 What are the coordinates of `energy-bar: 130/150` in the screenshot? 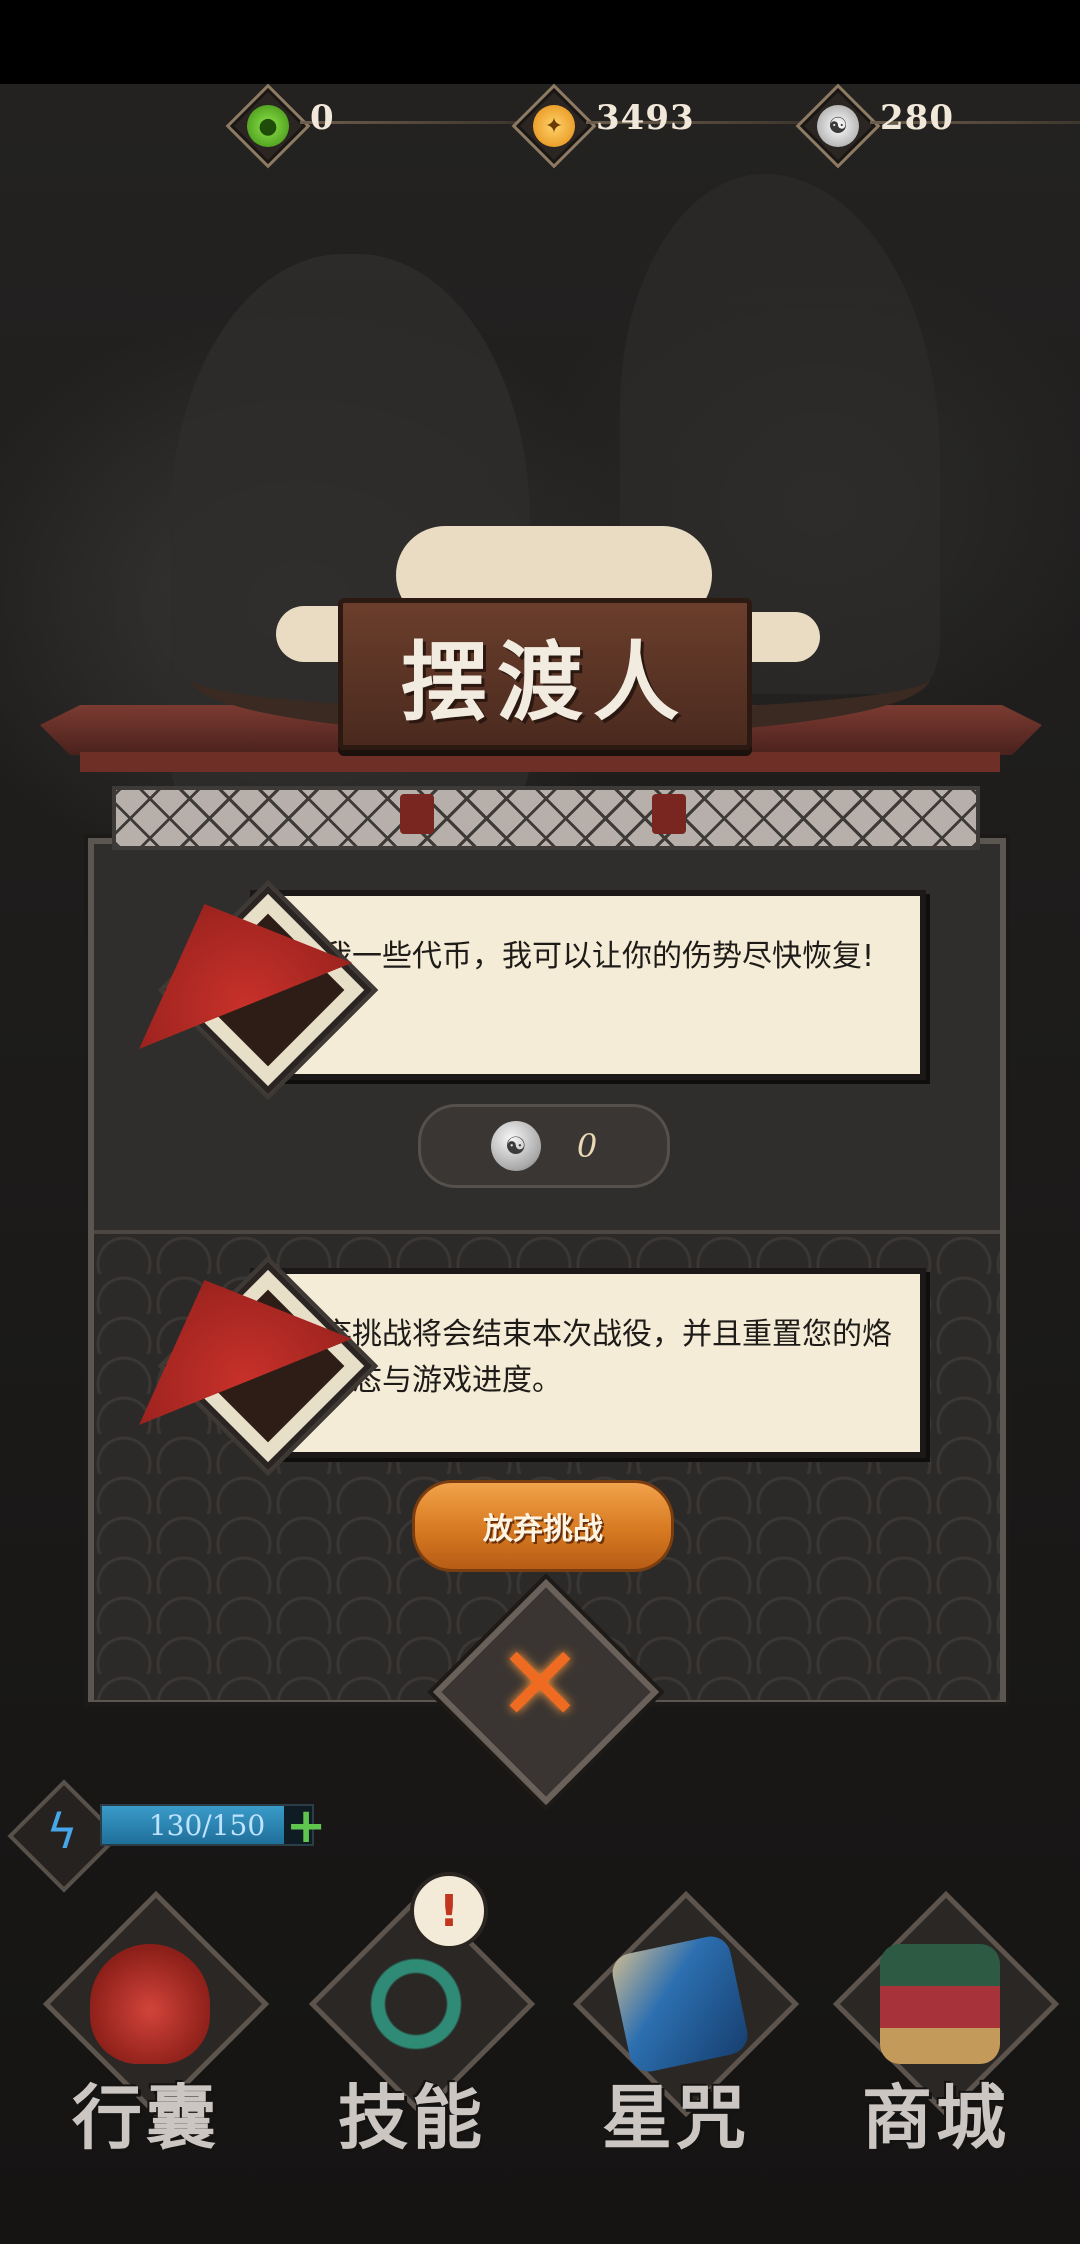 It's located at (207, 1825).